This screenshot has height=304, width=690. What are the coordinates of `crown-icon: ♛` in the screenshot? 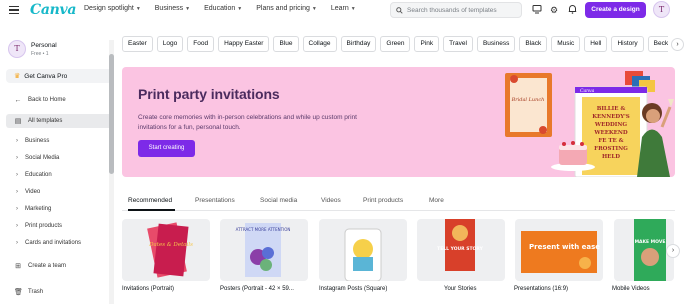 It's located at (17, 76).